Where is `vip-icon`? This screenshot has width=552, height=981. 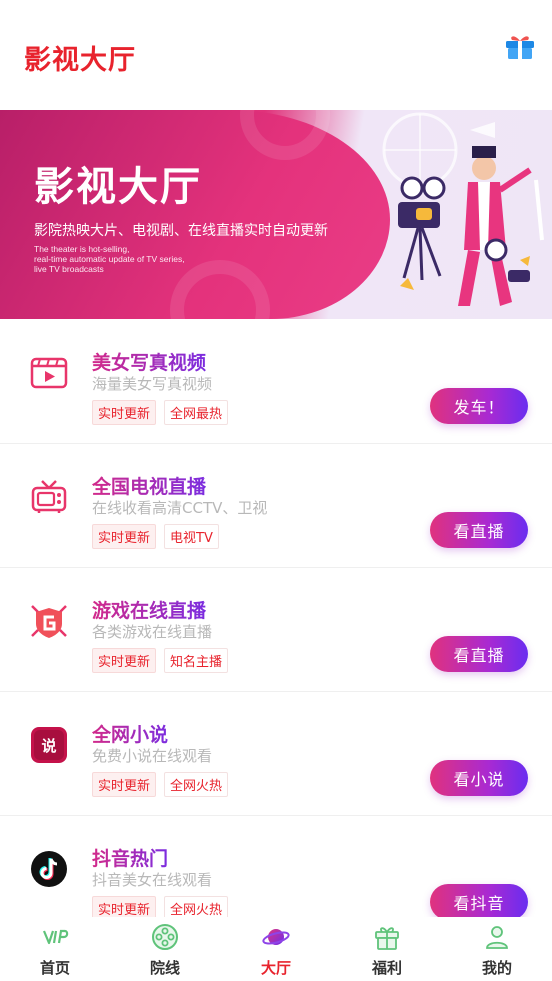 vip-icon is located at coordinates (55, 937).